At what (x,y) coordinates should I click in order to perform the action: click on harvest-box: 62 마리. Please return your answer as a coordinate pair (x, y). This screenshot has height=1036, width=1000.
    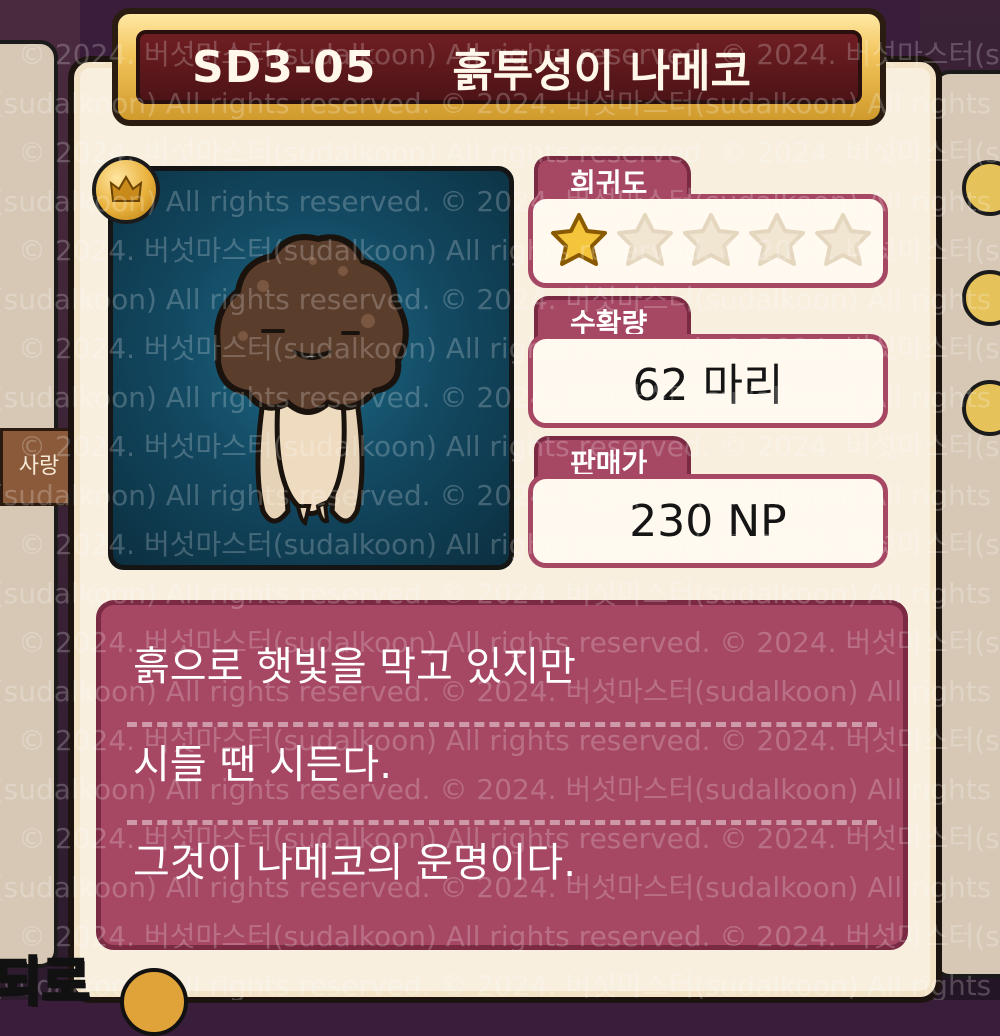
    Looking at the image, I should click on (708, 381).